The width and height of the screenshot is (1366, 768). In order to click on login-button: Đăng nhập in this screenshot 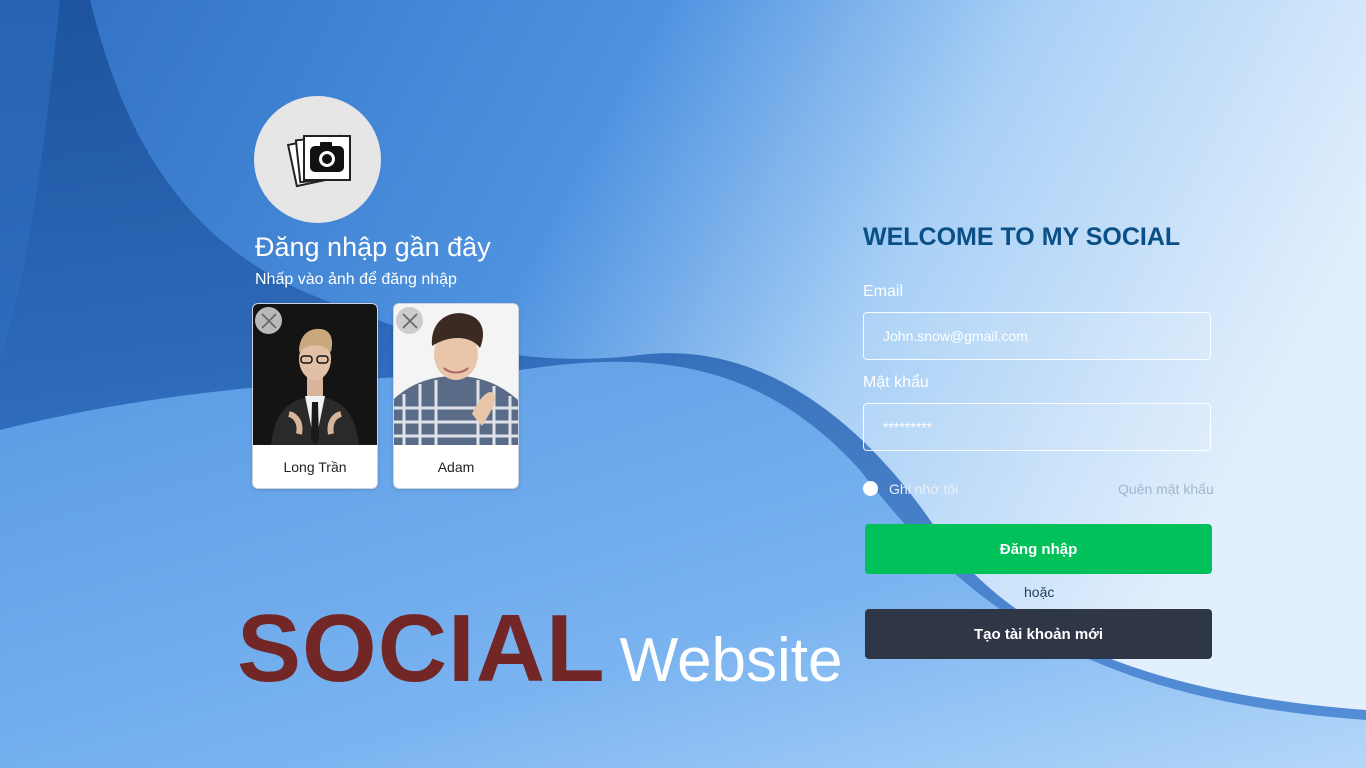, I will do `click(1038, 549)`.